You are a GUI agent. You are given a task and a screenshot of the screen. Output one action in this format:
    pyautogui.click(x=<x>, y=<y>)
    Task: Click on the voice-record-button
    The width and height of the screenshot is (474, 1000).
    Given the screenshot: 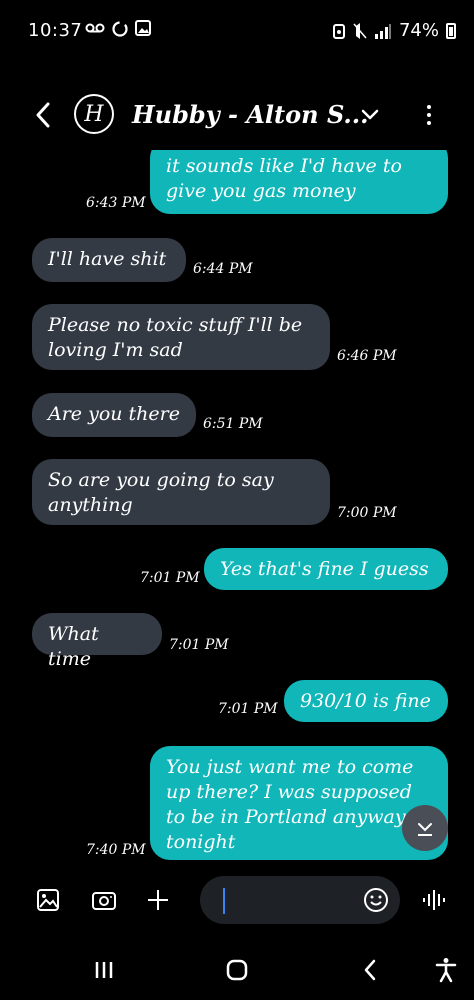 What is the action you would take?
    pyautogui.click(x=434, y=900)
    